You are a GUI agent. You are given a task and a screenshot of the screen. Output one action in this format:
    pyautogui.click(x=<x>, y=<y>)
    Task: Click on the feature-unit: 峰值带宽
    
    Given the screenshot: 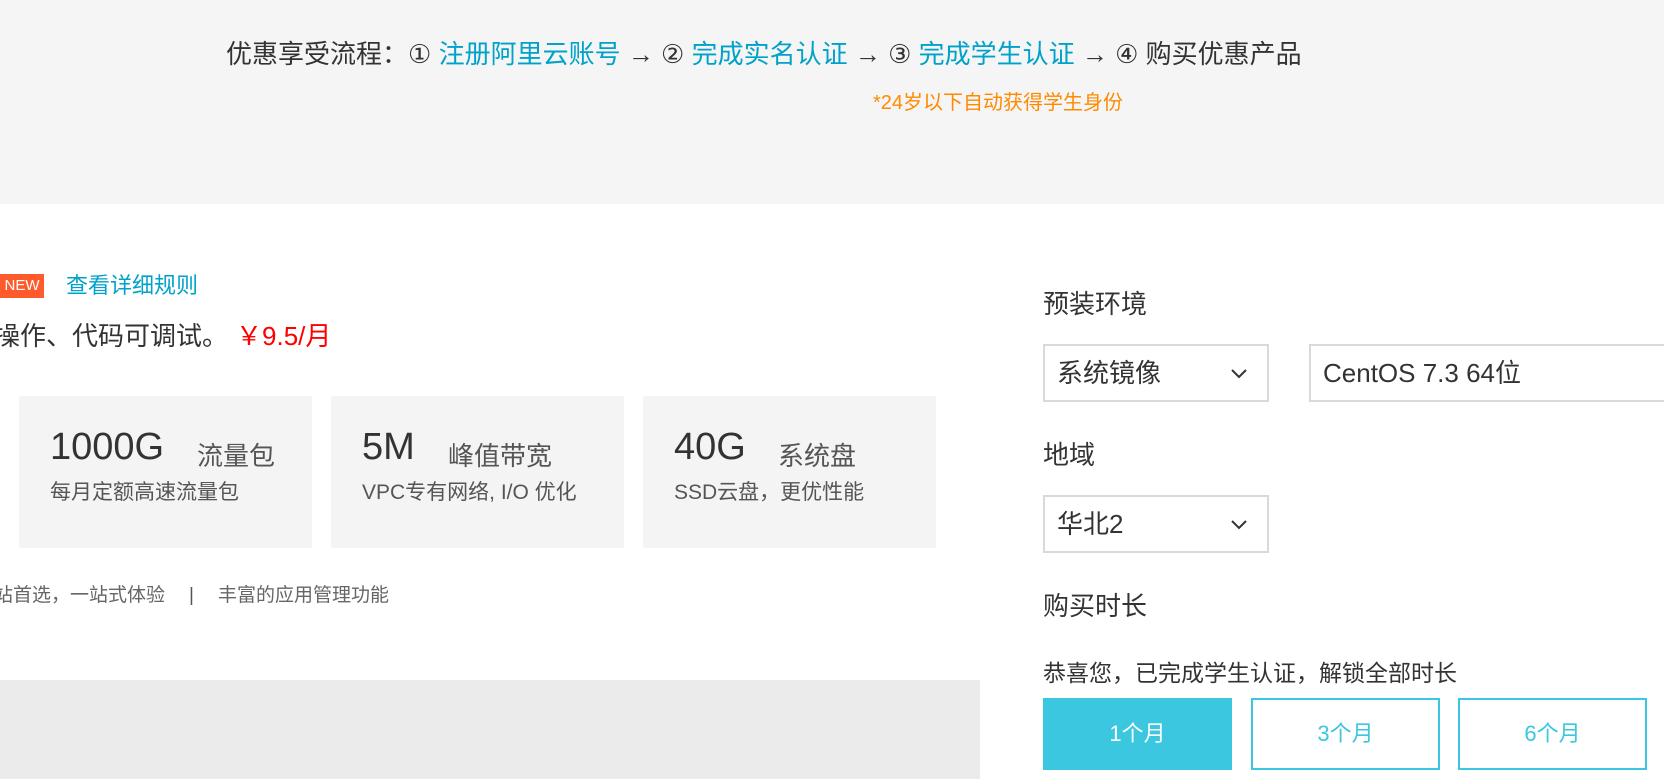 What is the action you would take?
    pyautogui.click(x=500, y=456)
    